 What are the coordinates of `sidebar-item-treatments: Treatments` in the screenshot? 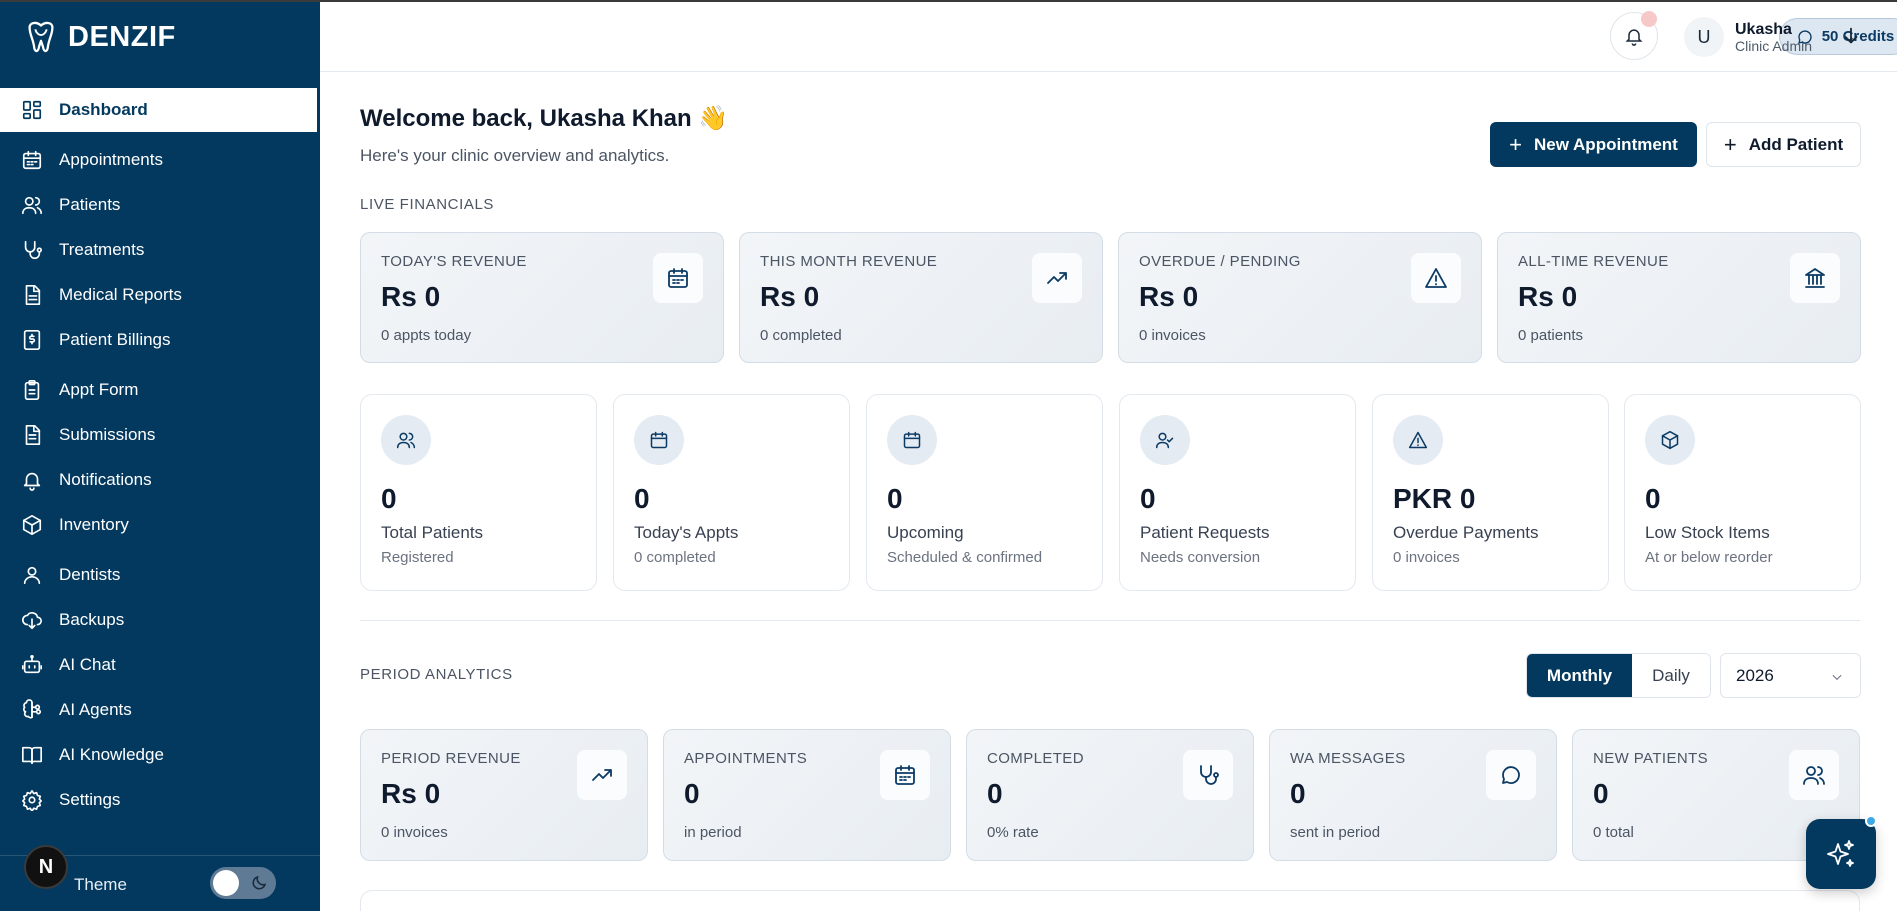 It's located at (160, 250).